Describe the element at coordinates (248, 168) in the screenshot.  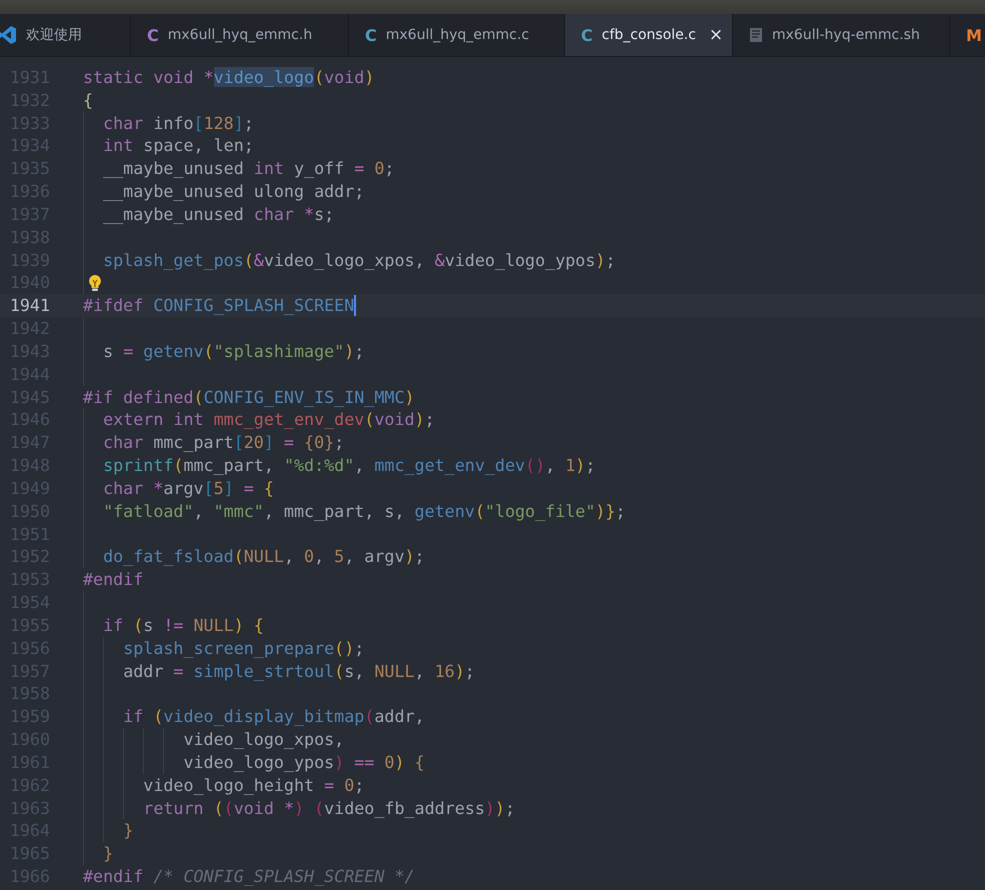
I see `code-line: __maybe_unused int y_off = 0;` at that location.